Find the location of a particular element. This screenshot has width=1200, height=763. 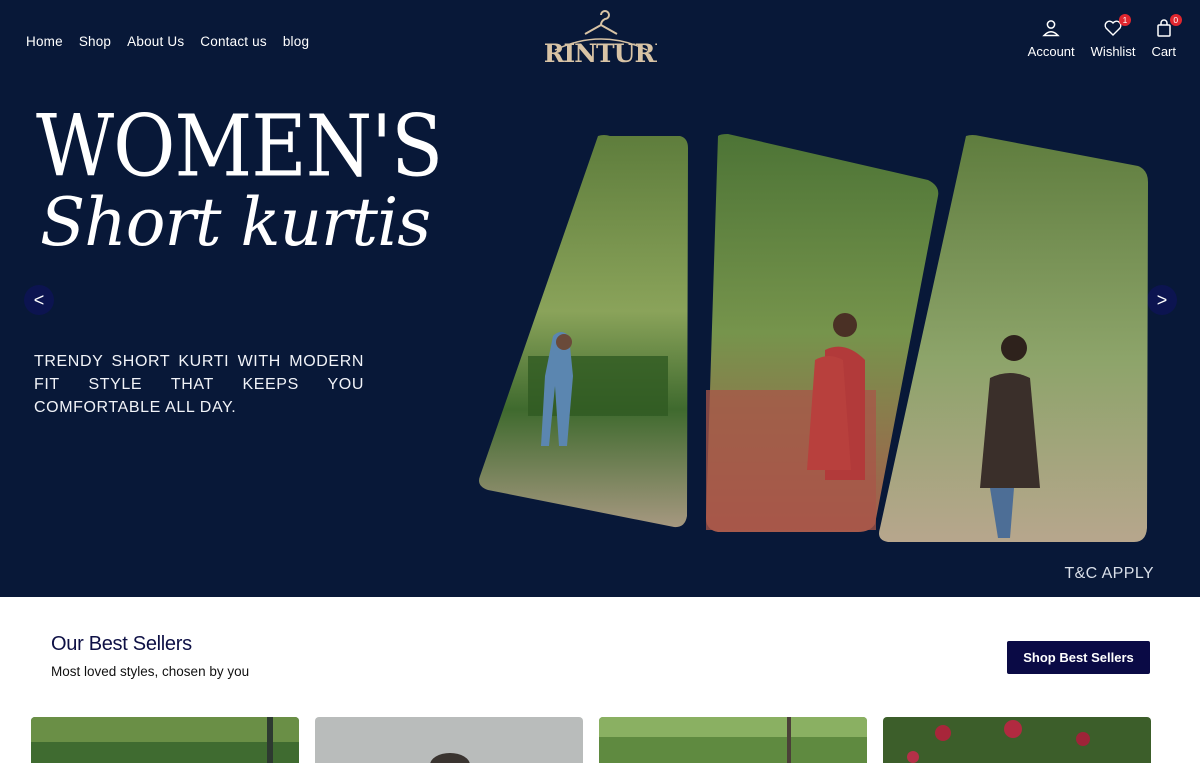

hero-subtitle: Short kurtis is located at coordinates (235, 222).